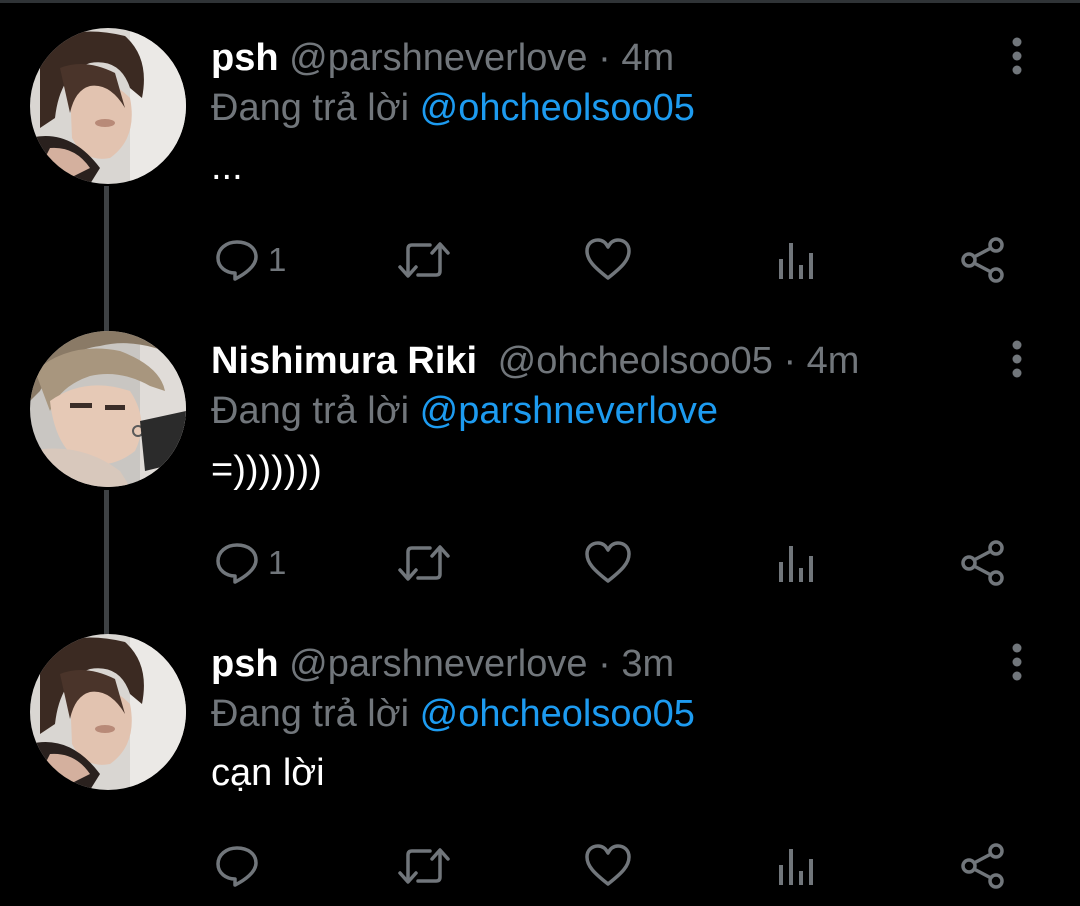 The height and width of the screenshot is (906, 1080). I want to click on tweet-text: =))))))), so click(266, 470).